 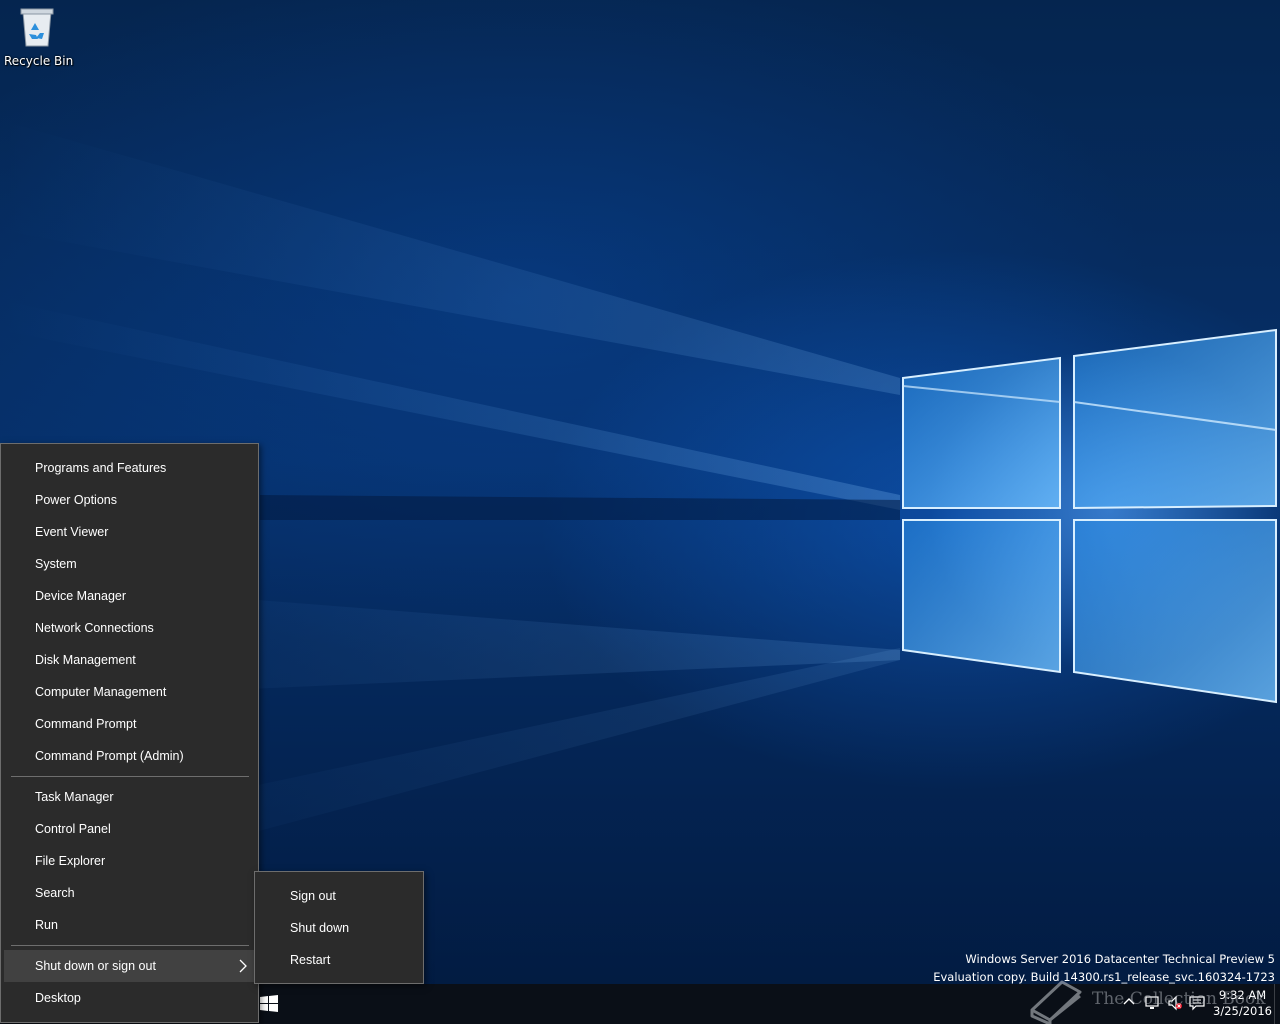 I want to click on menu-item-run: Run, so click(x=129, y=925).